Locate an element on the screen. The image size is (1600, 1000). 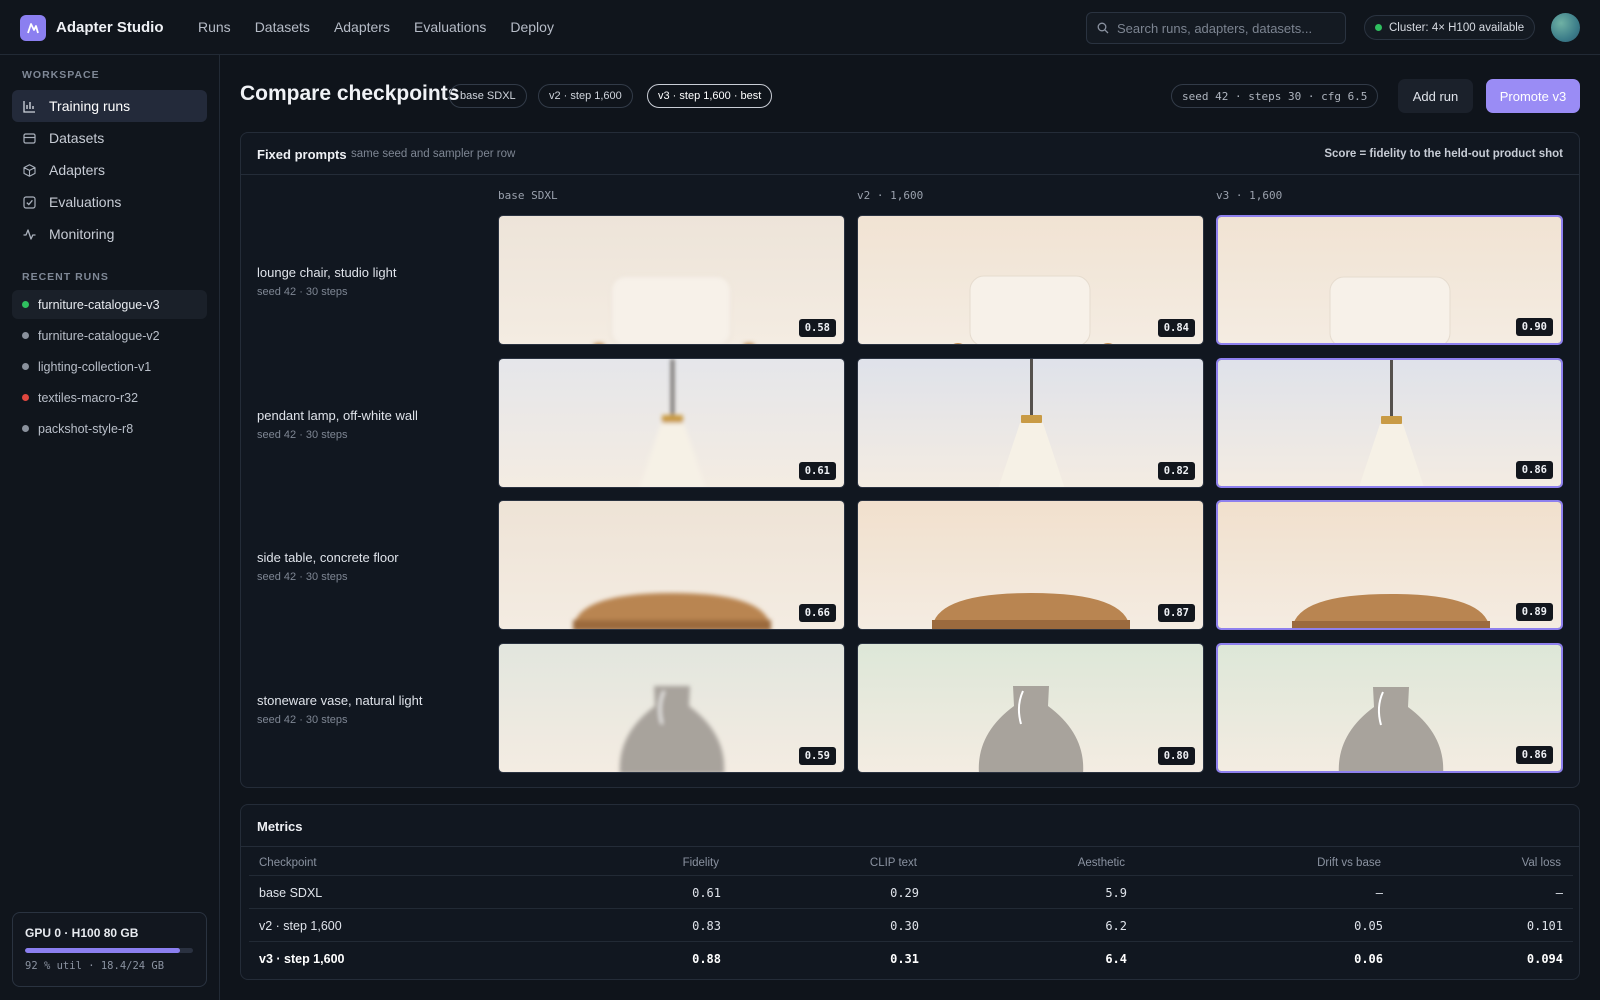
generated-image-tile: 0.66 is located at coordinates (671, 565).